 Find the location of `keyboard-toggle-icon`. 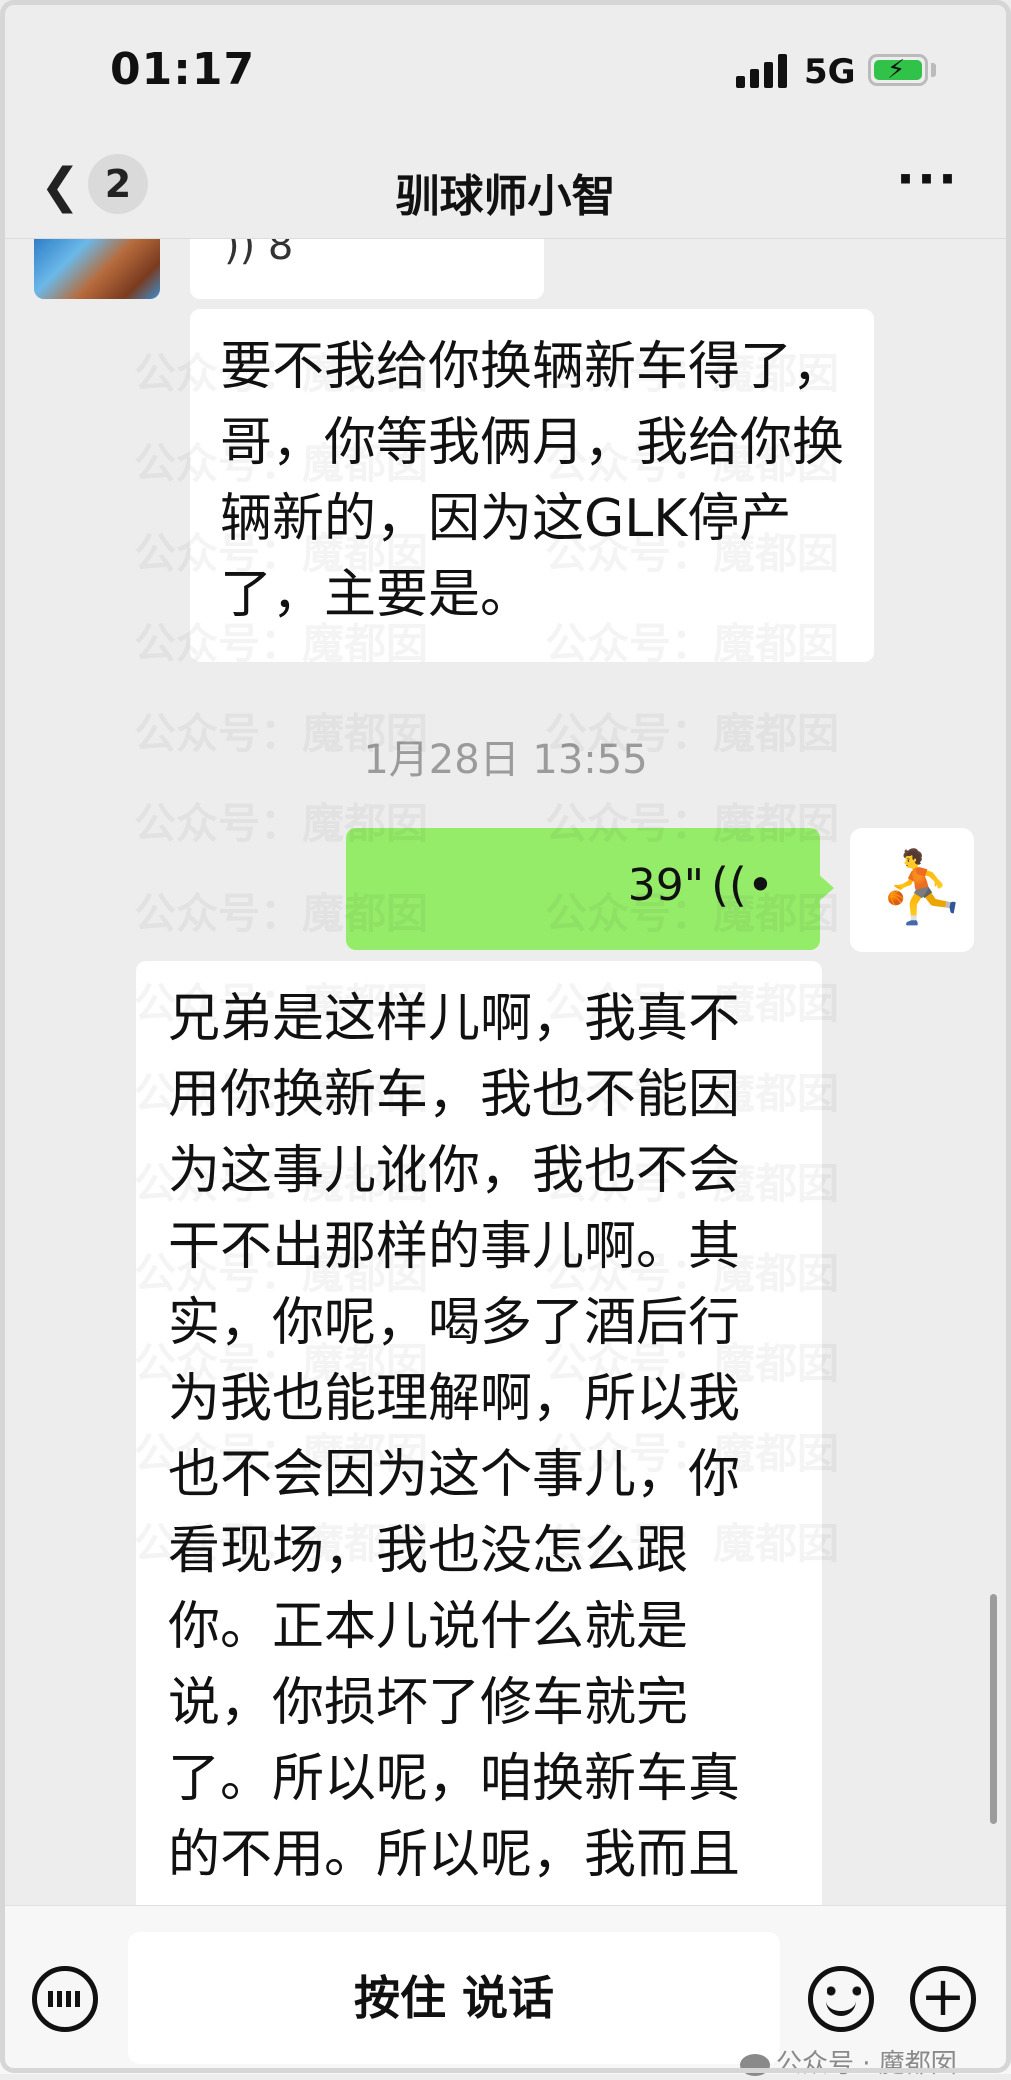

keyboard-toggle-icon is located at coordinates (65, 1999).